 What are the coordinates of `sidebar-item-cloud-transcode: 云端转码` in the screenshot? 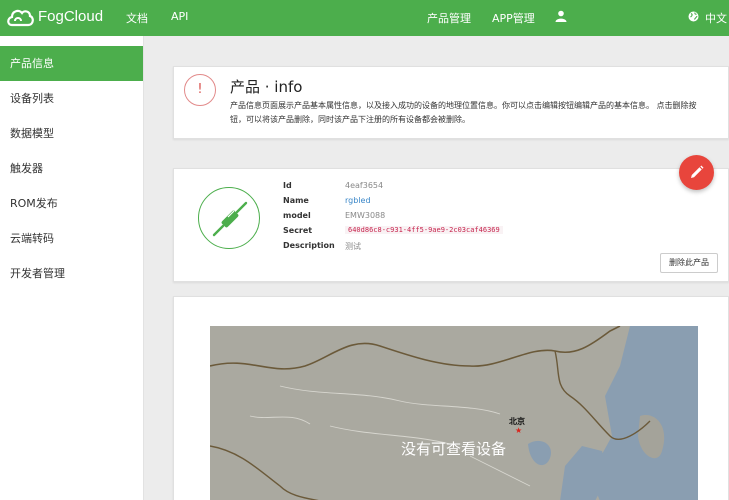 It's located at (71, 238).